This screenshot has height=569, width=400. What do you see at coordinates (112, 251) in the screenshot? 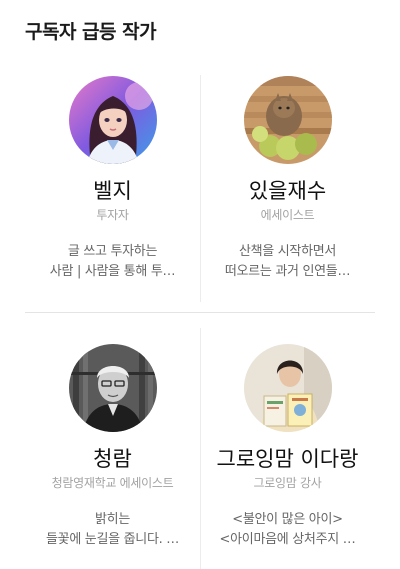
I see `writer-description-line: 글 쓰고 투자하는` at bounding box center [112, 251].